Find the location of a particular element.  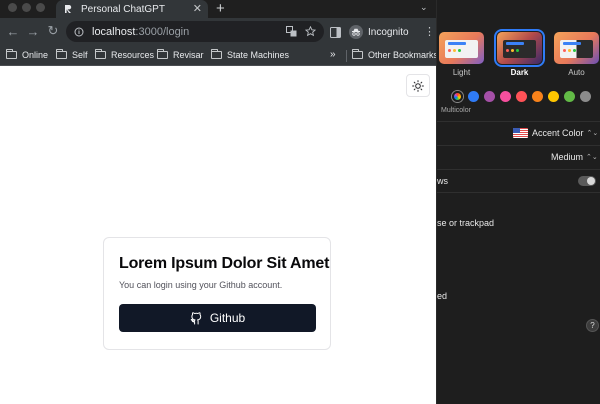

bookmarks-overflow-button: » is located at coordinates (333, 54).